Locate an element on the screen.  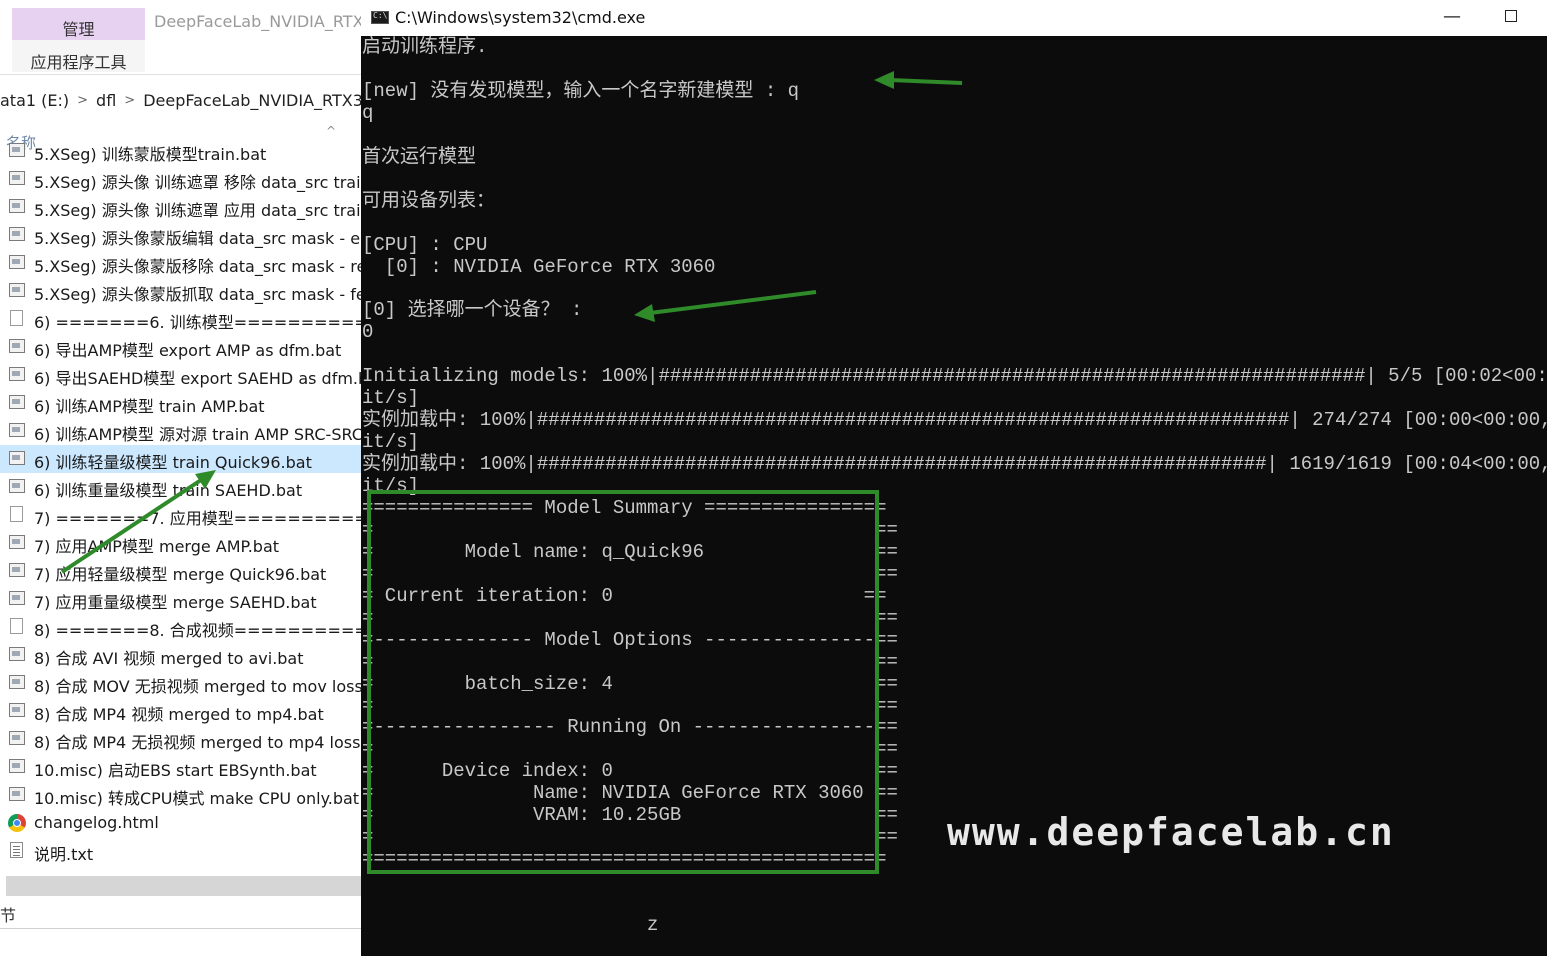
cmd-titlebar: C:\Windows\system32\cmd.exe — is located at coordinates (954, 18).